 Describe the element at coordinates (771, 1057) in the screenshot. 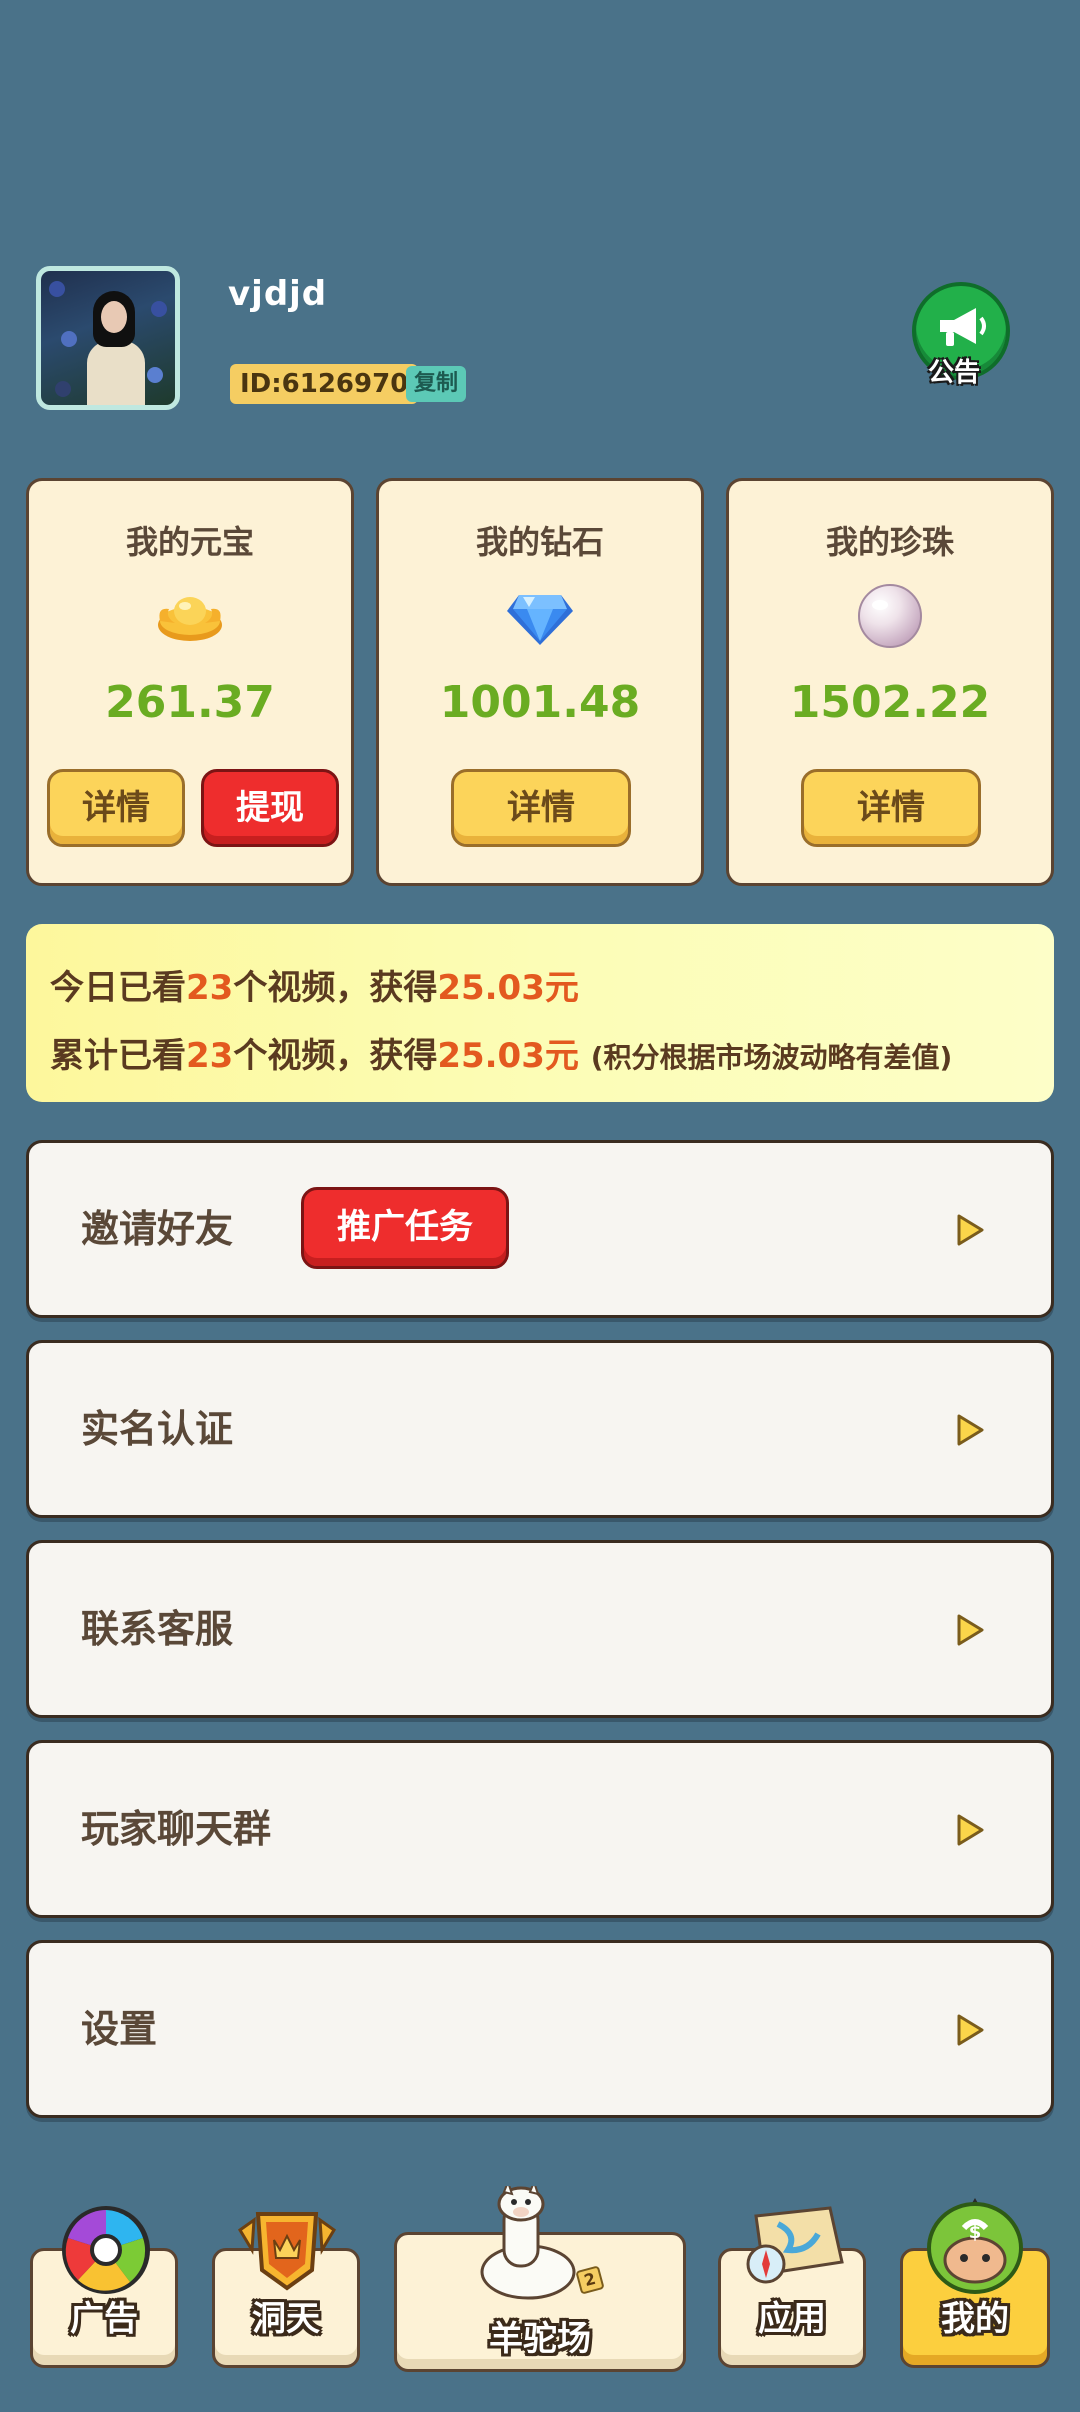

I see `points-fluctuation-note: (积分根据市场波动略有差值)` at that location.